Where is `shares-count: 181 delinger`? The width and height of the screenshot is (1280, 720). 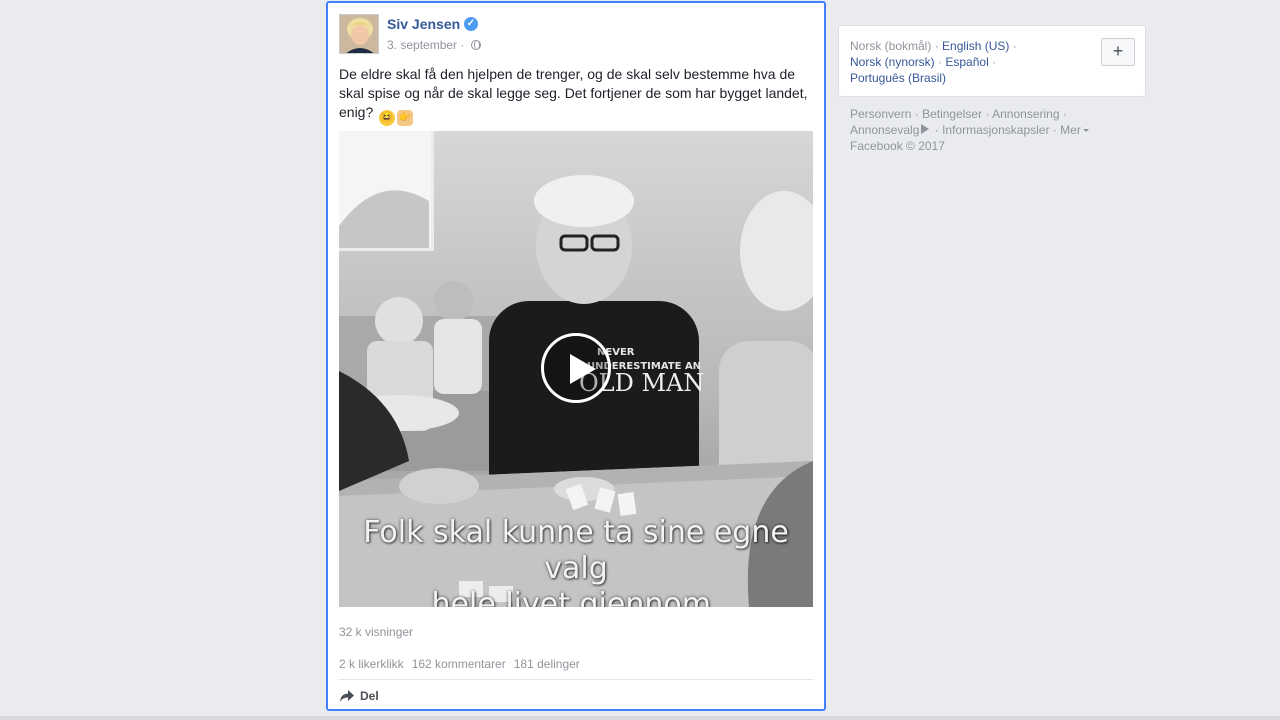 shares-count: 181 delinger is located at coordinates (547, 664).